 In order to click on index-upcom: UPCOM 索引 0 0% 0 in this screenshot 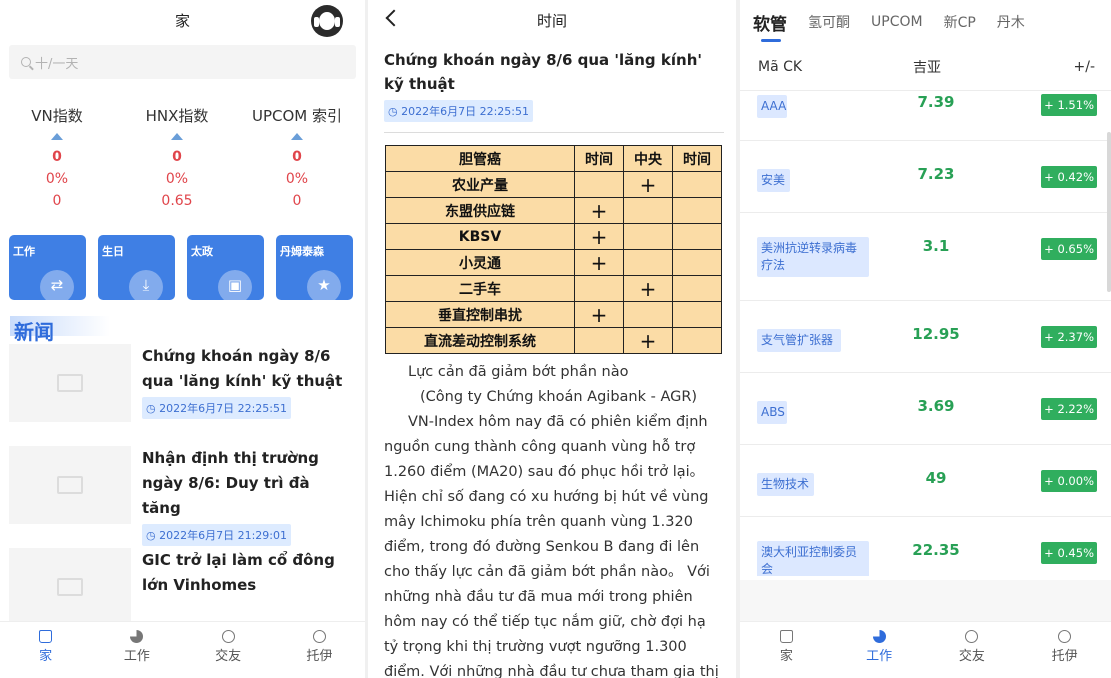, I will do `click(297, 160)`.